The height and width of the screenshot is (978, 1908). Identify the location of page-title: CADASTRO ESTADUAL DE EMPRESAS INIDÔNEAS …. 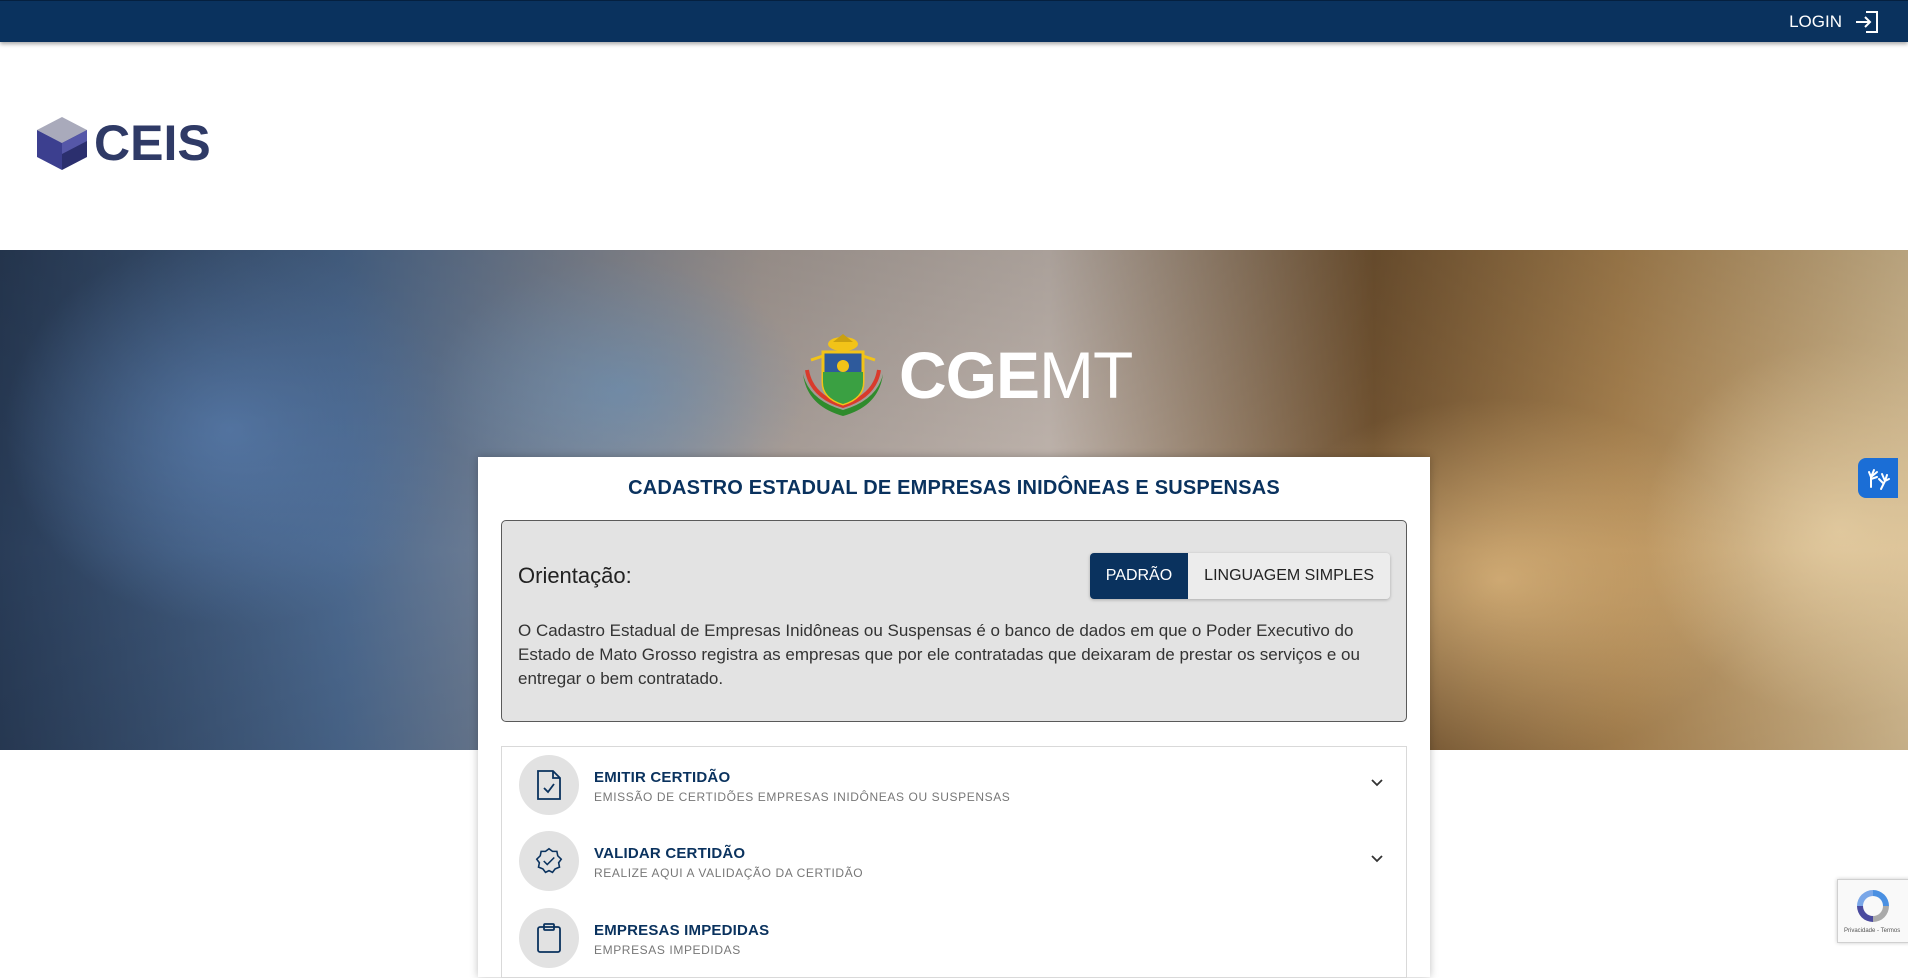
(954, 488).